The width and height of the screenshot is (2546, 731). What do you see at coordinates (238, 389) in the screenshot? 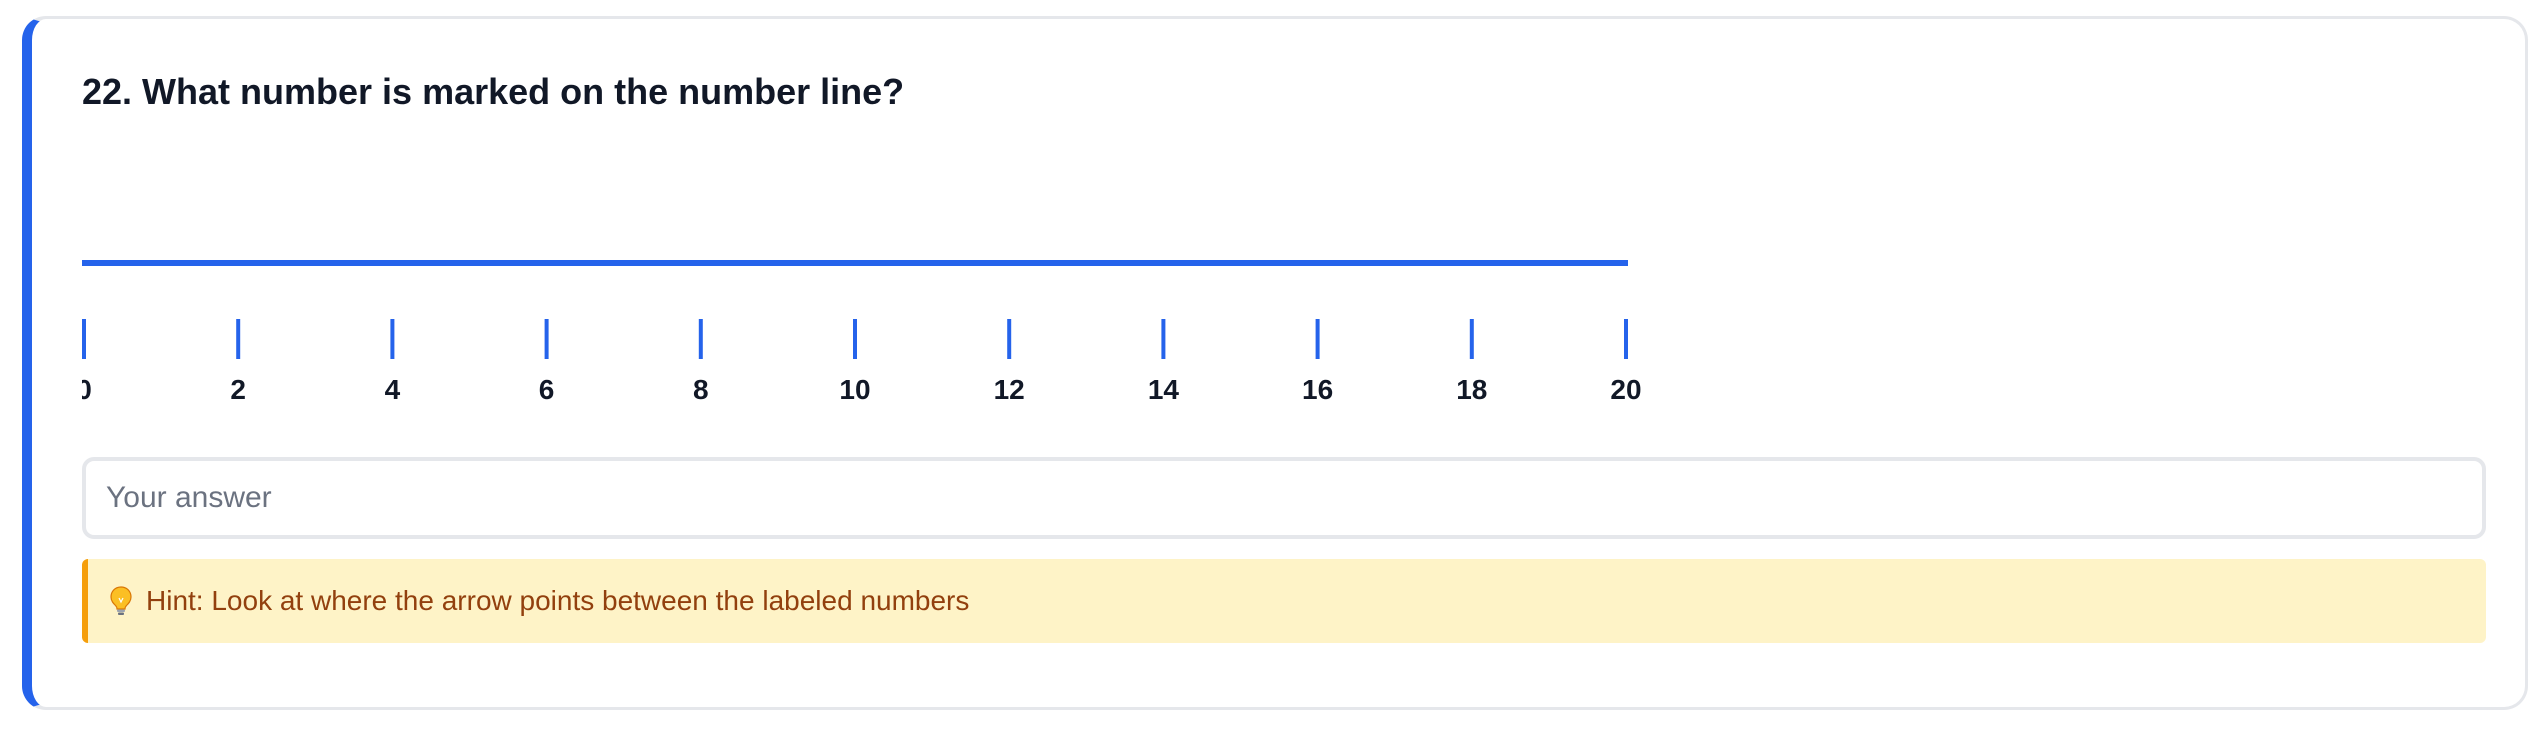
I see `tick-label: 2` at bounding box center [238, 389].